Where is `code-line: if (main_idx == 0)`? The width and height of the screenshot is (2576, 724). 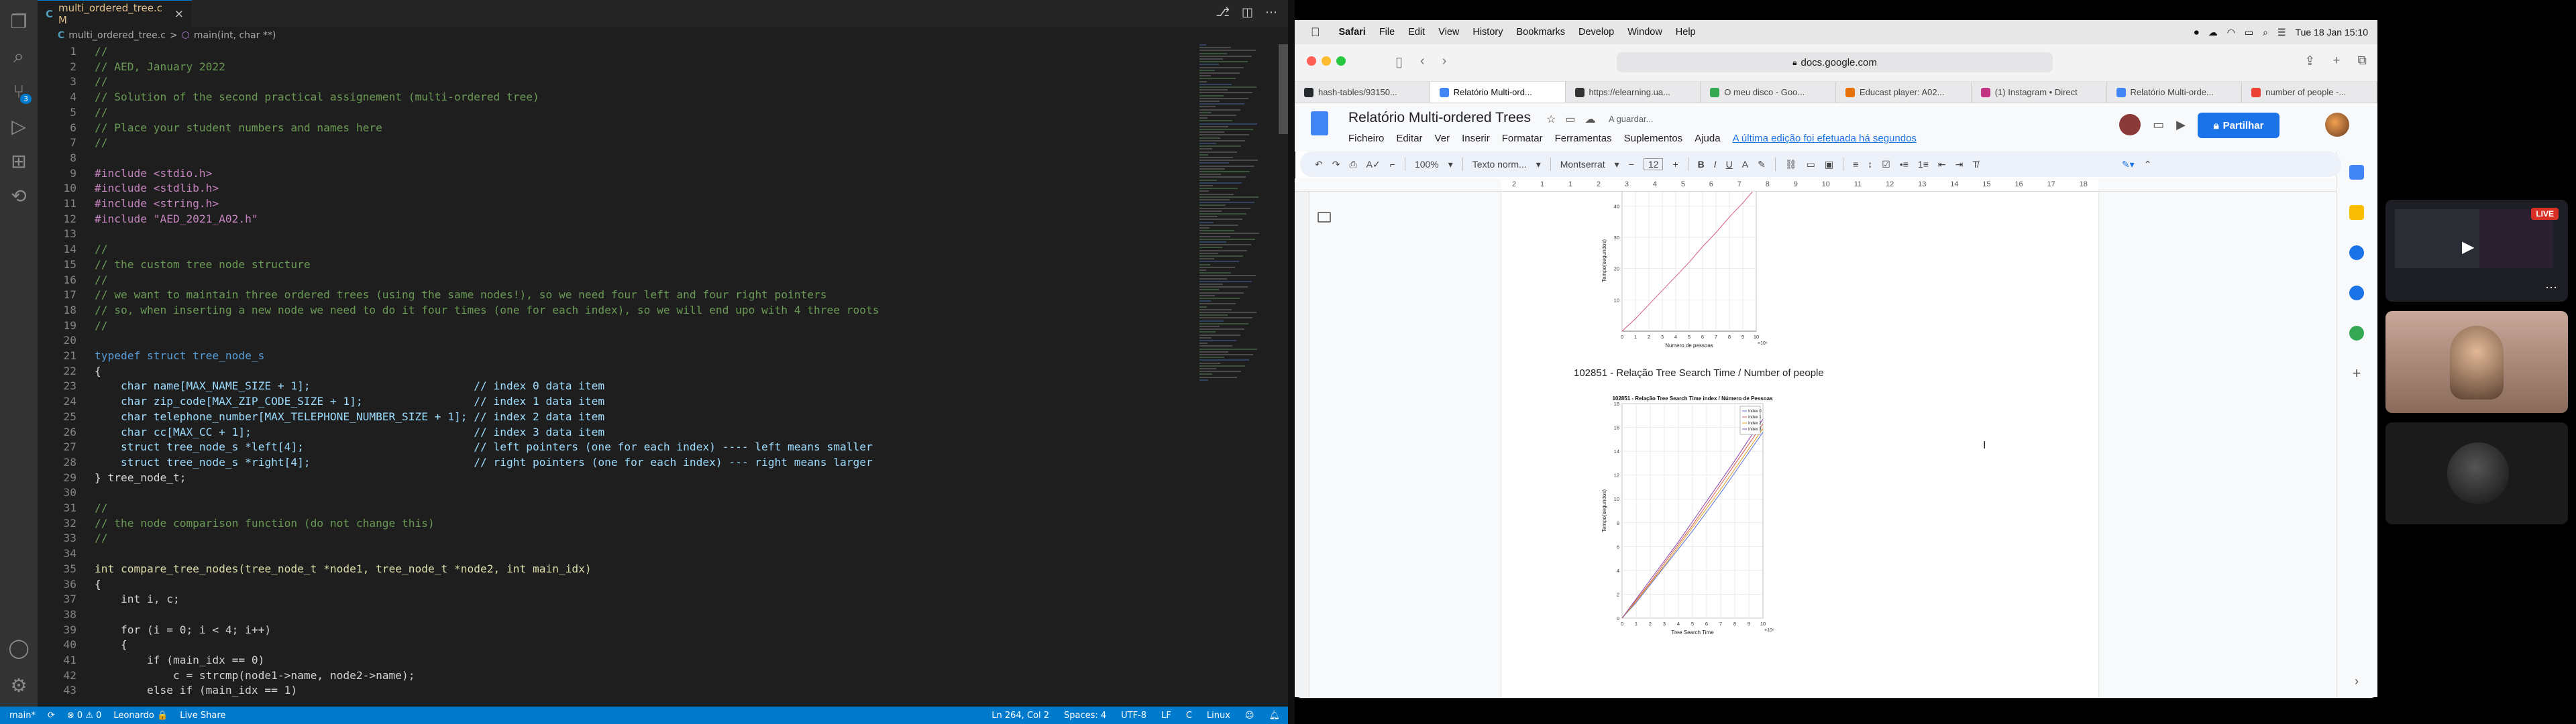 code-line: if (main_idx == 0) is located at coordinates (179, 660).